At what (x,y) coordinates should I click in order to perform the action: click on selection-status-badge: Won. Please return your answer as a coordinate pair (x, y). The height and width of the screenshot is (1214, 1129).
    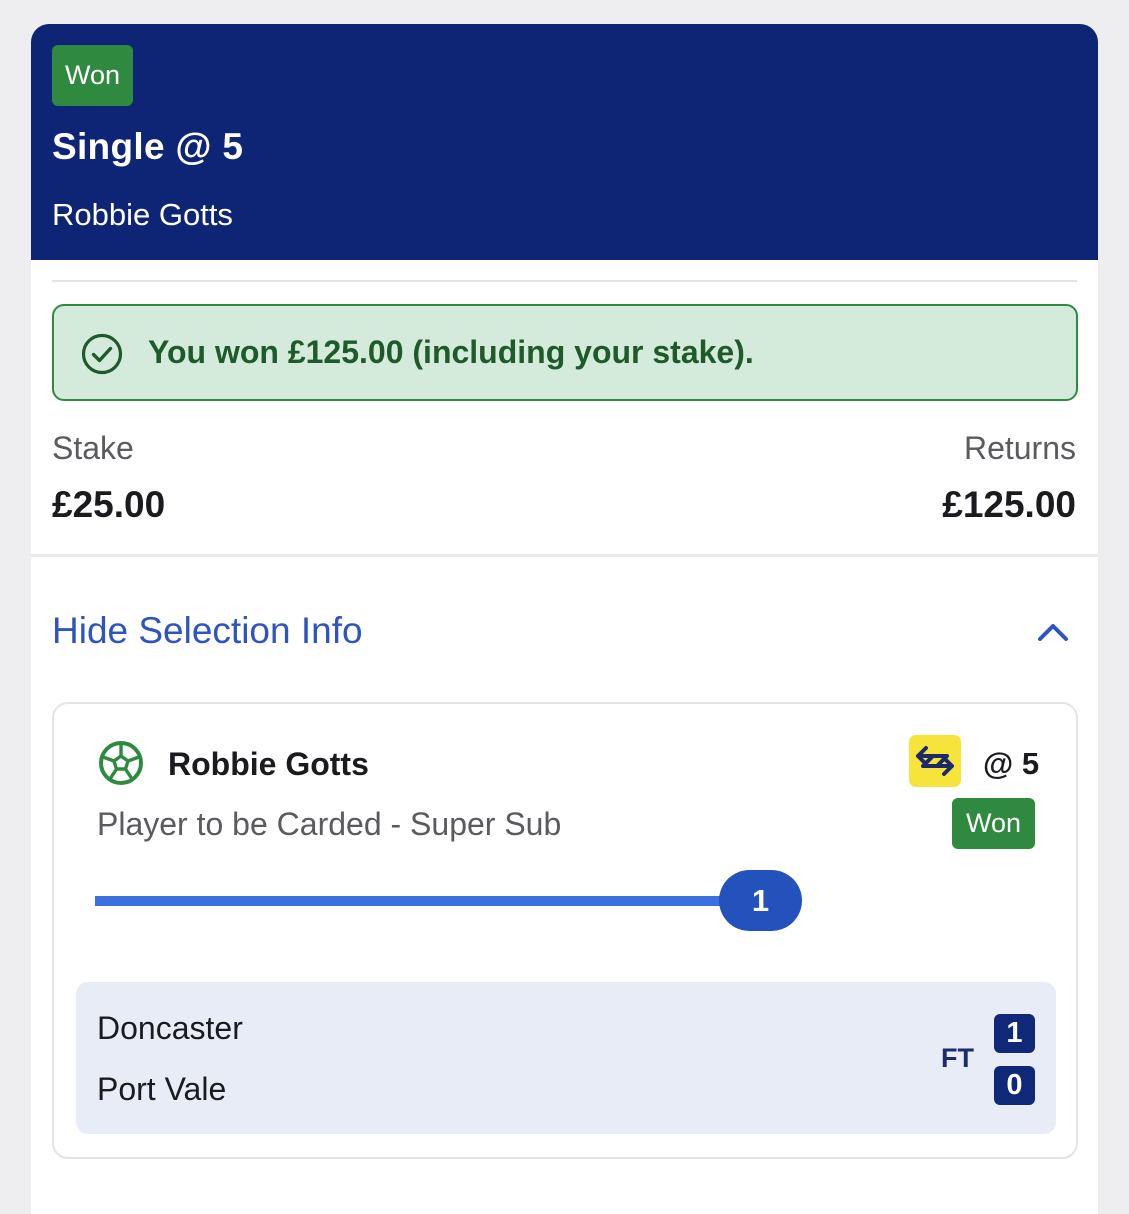
    Looking at the image, I should click on (993, 823).